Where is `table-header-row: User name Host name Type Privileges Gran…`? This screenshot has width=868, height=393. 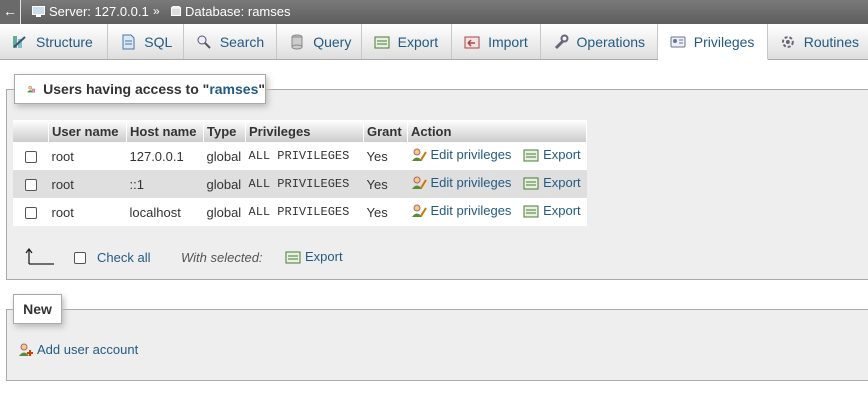
table-header-row: User name Host name Type Privileges Gran… is located at coordinates (300, 131).